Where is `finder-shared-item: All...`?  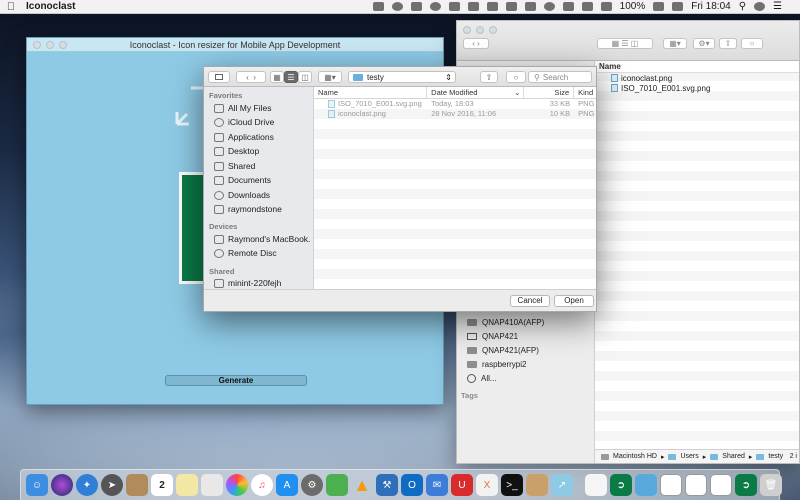
finder-shared-item: All... is located at coordinates (482, 378).